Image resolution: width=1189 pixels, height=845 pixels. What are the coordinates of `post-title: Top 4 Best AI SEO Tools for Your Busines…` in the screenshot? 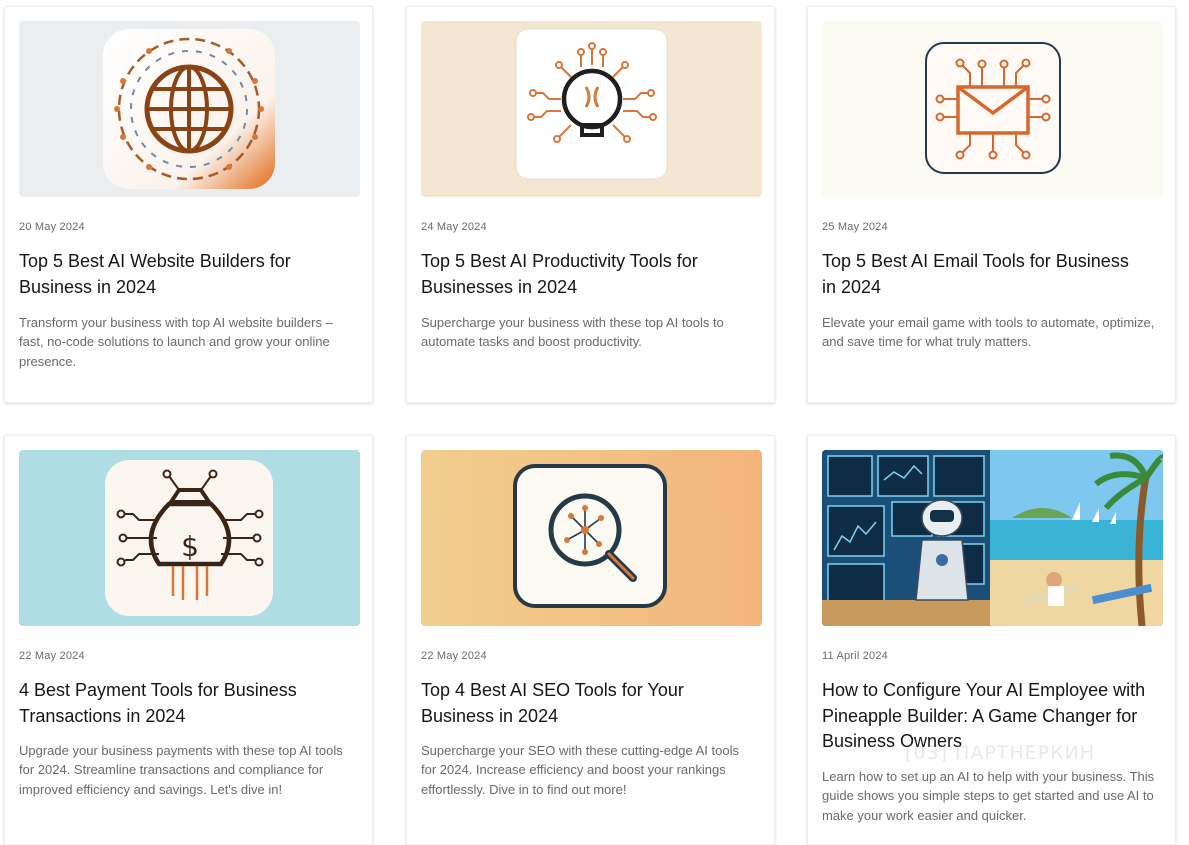 It's located at (581, 703).